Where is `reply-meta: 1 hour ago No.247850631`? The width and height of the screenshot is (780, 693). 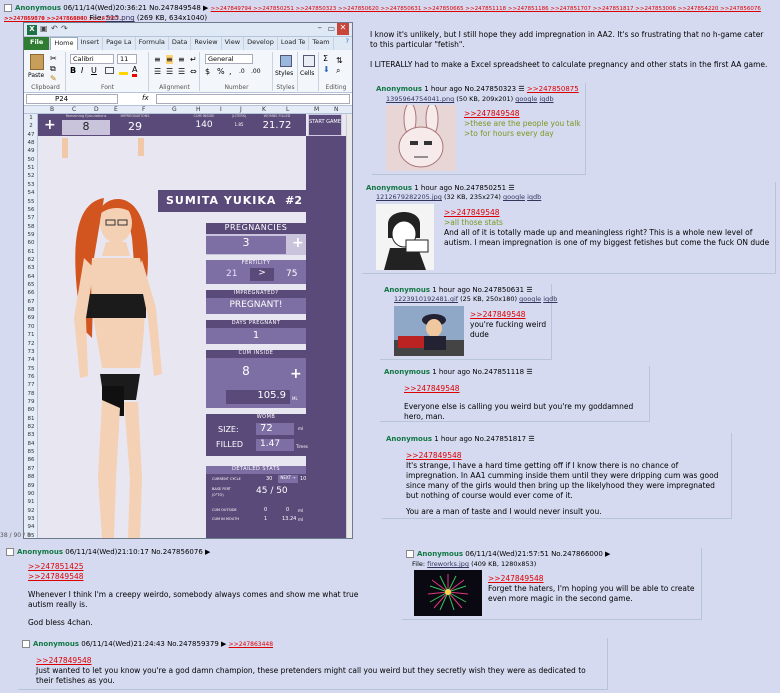
reply-meta: 1 hour ago No.247850631 is located at coordinates (478, 290).